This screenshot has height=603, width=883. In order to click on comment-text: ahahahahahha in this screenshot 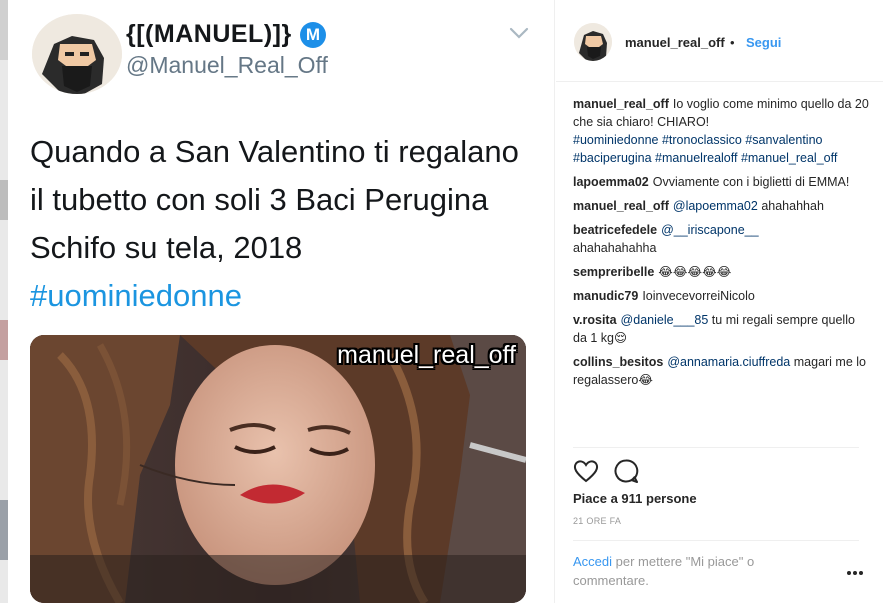, I will do `click(615, 248)`.